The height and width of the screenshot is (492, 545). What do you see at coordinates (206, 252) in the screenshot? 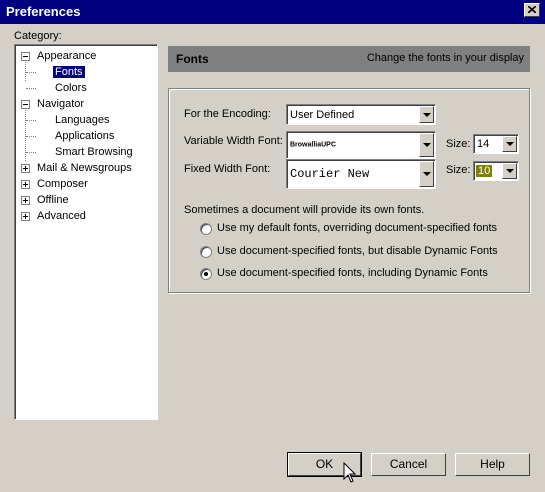
I see `radio-disable-dynamic-fonts` at bounding box center [206, 252].